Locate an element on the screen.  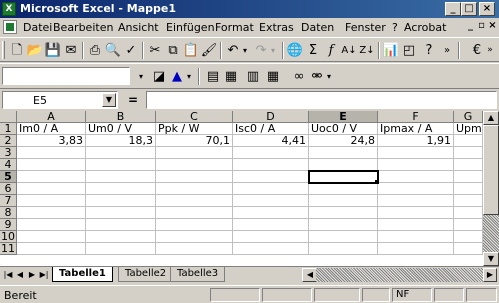
sheet-tab-tabelle1: Tabelle1 is located at coordinates (82, 274).